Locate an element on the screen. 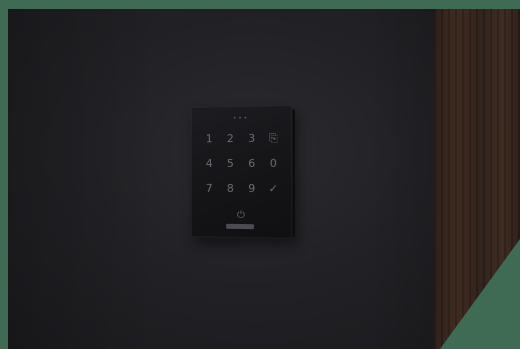 Image resolution: width=520 pixels, height=349 pixels. key-8: 8 is located at coordinates (230, 188).